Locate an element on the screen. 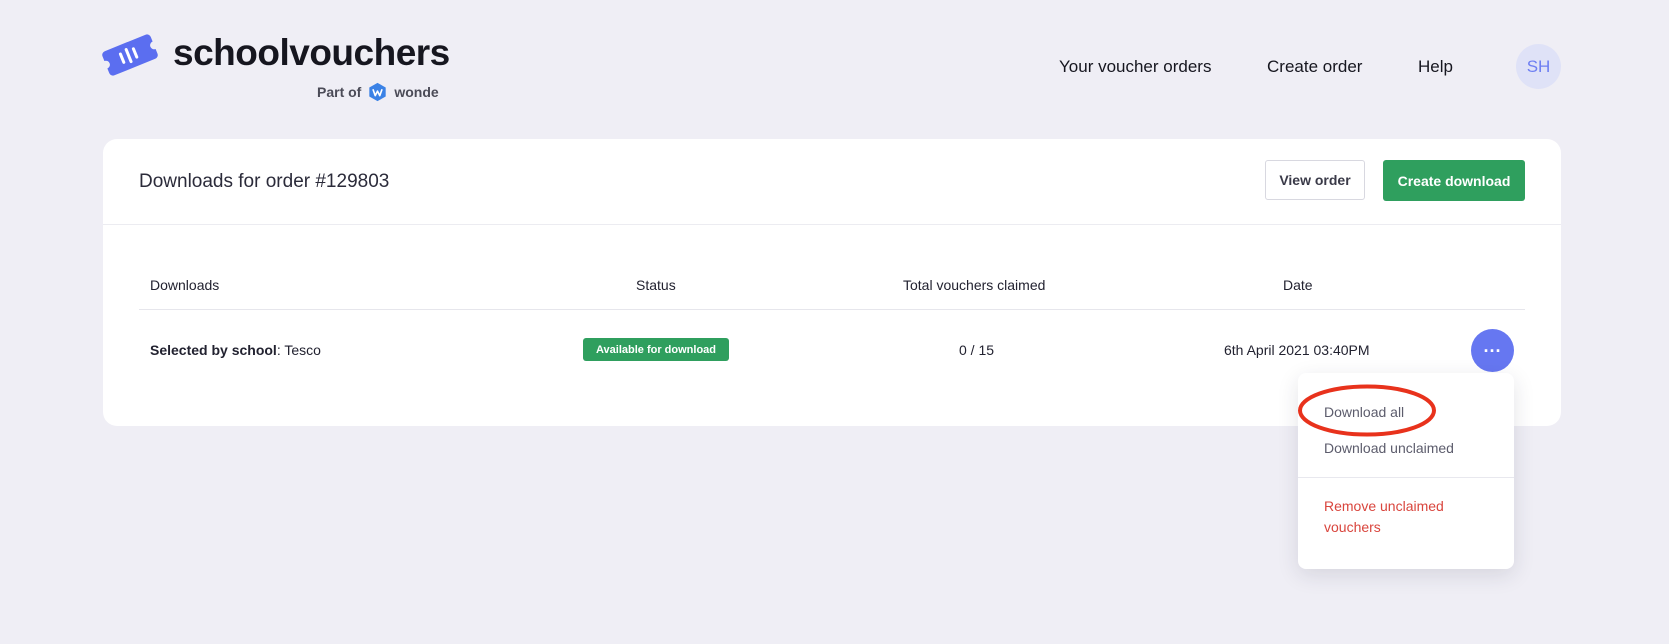  nav-your-voucher-orders: Your voucher orders is located at coordinates (1135, 67).